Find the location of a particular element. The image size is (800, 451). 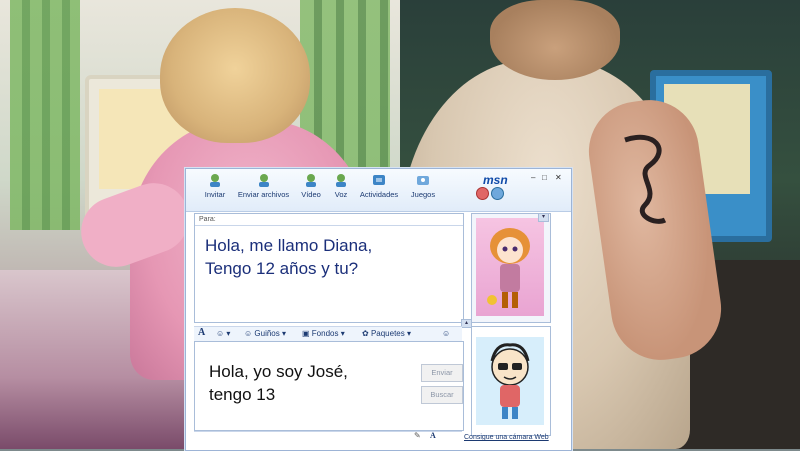

activities-label: Actividades is located at coordinates (379, 194).